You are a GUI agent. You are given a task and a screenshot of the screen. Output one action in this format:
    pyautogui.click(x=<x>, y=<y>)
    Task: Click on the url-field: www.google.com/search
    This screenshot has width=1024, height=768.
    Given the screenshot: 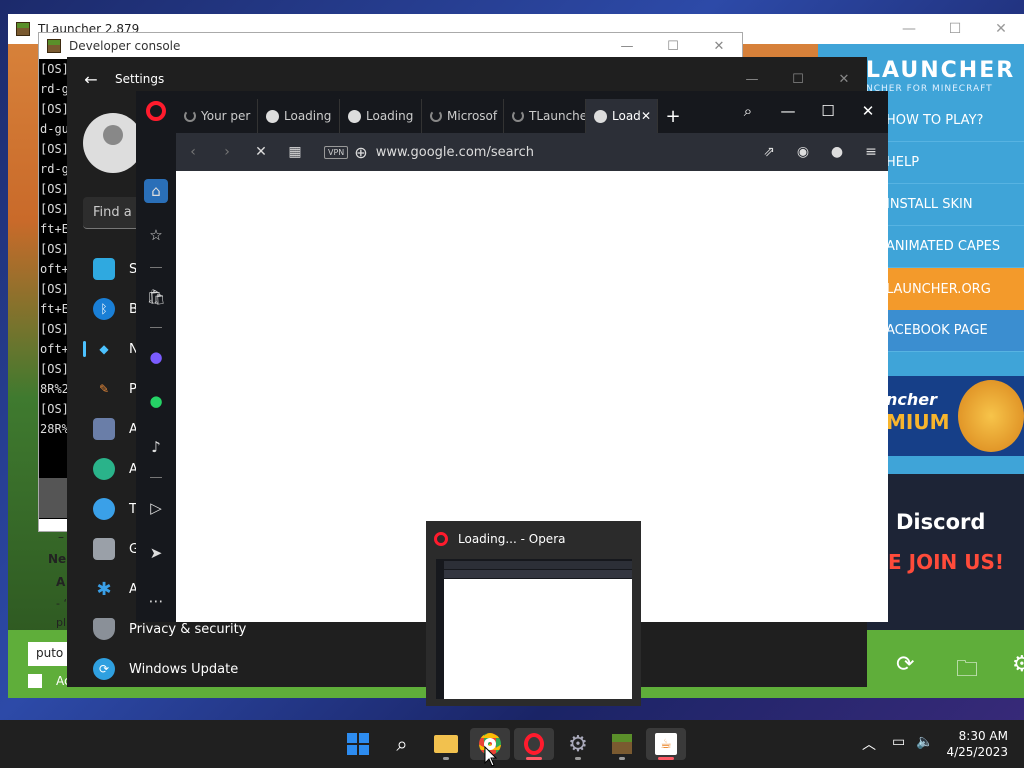 What is the action you would take?
    pyautogui.click(x=455, y=152)
    